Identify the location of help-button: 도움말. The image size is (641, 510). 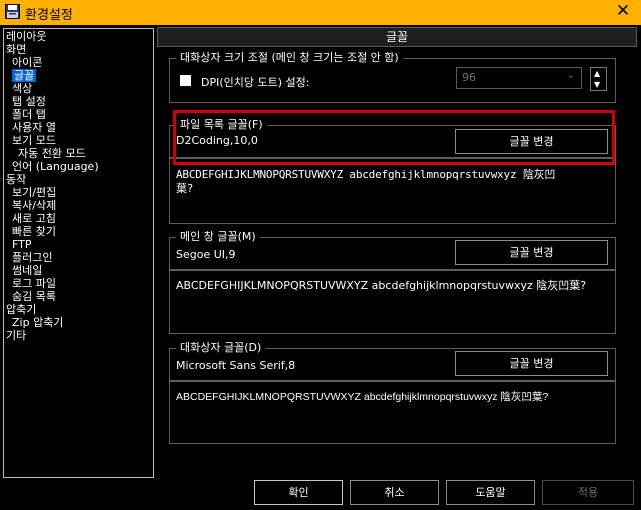
(490, 492).